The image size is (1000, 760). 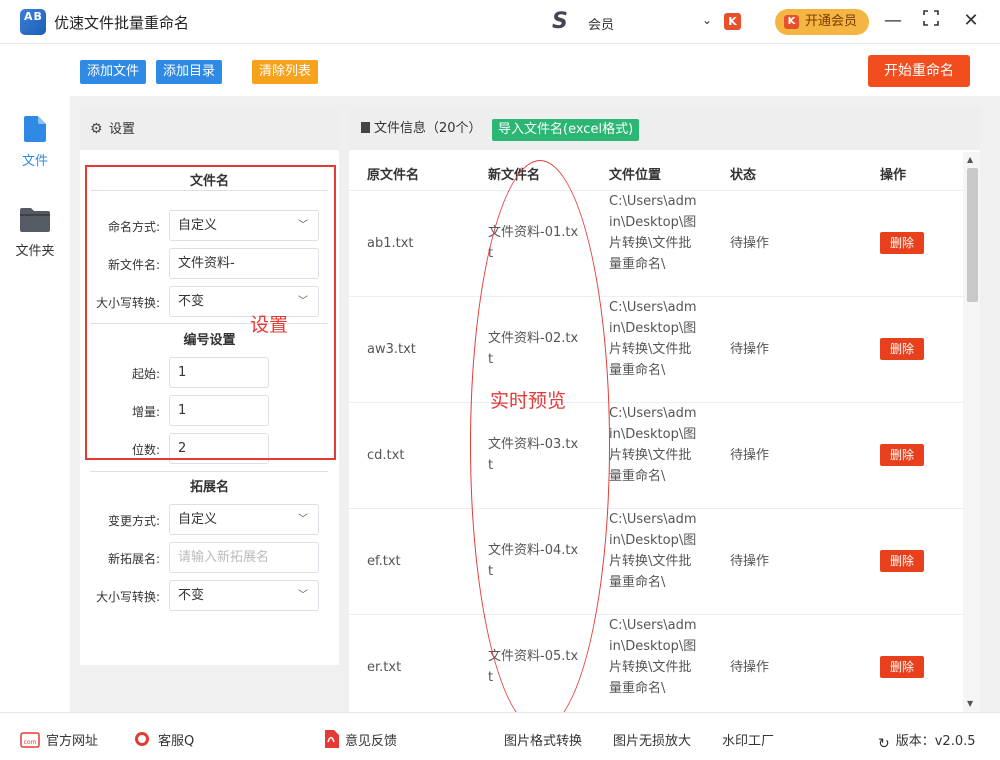 What do you see at coordinates (560, 21) in the screenshot?
I see `brand-s-logo-icon: S` at bounding box center [560, 21].